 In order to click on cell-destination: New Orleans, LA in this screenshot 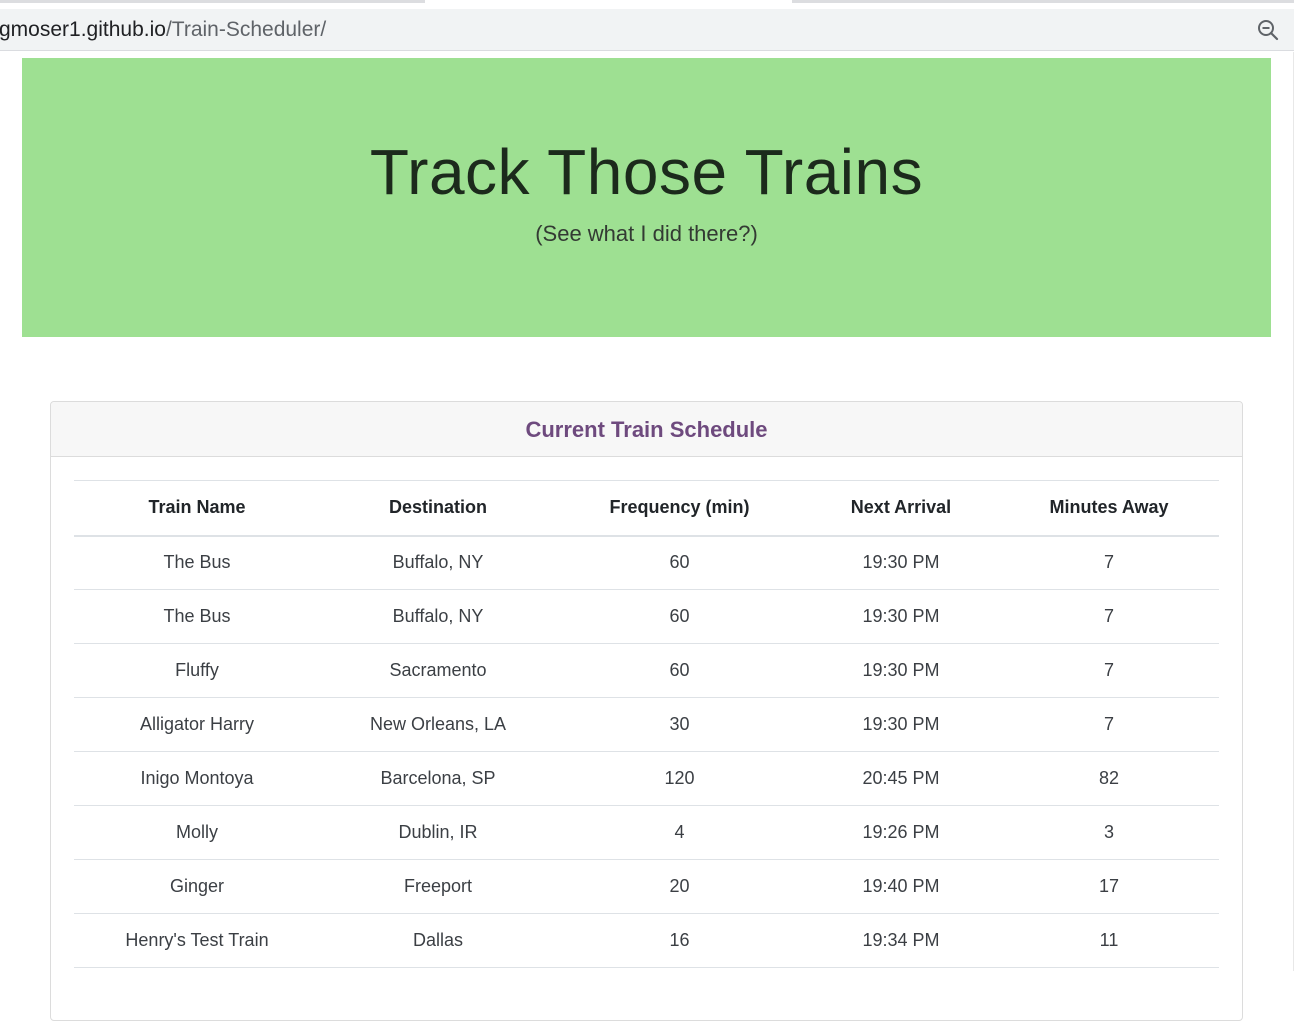, I will do `click(438, 724)`.